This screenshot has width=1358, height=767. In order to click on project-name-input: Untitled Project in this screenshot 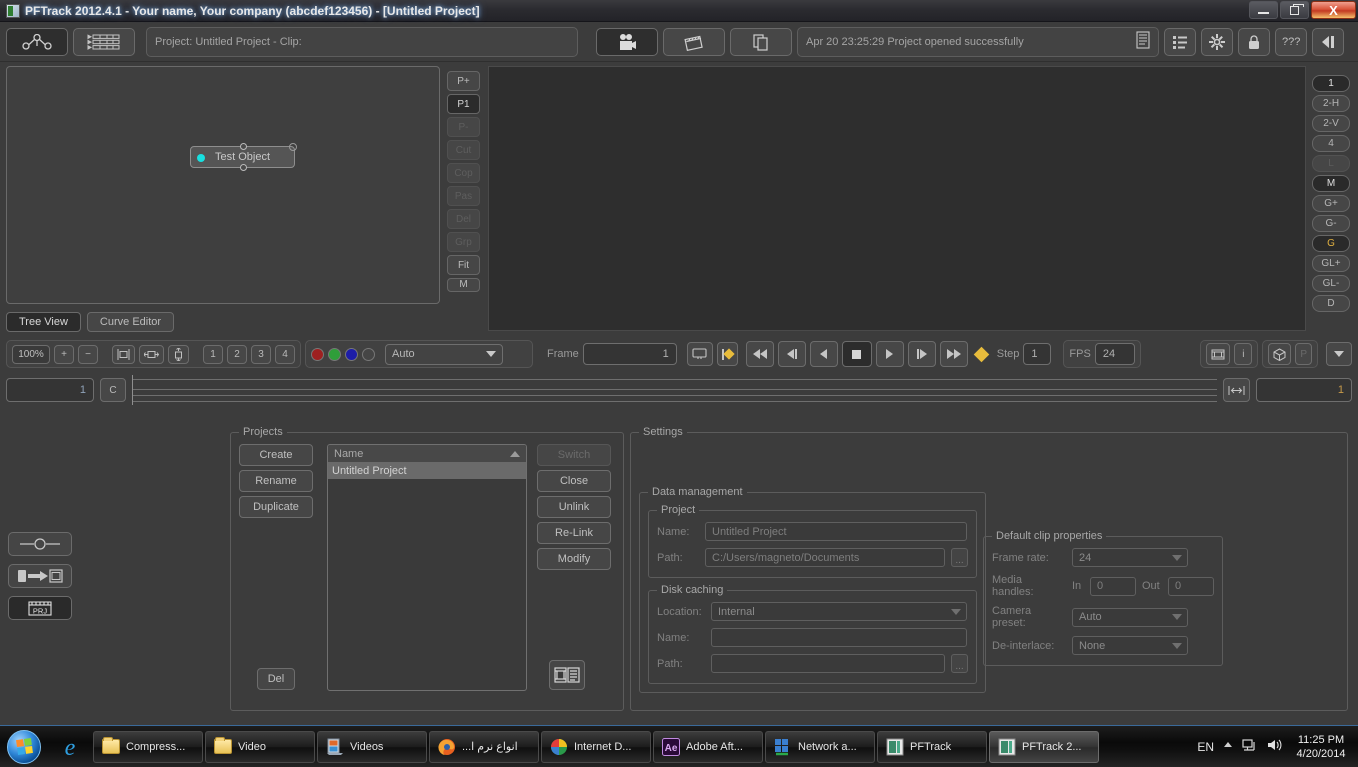, I will do `click(836, 531)`.